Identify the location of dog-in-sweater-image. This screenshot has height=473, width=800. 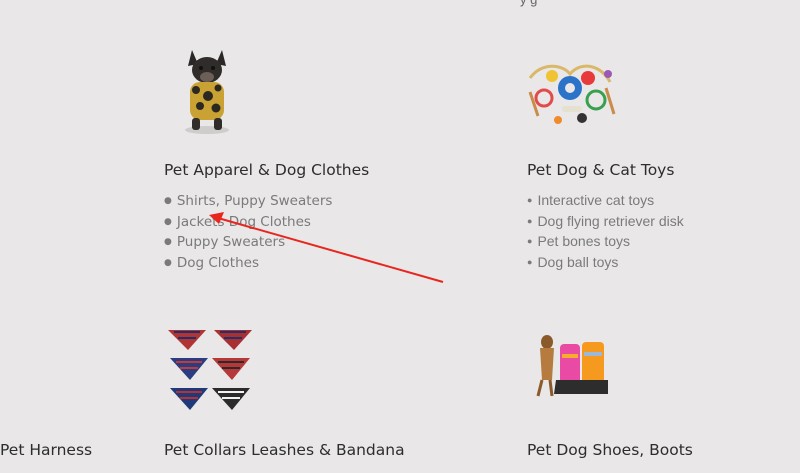
(208, 90).